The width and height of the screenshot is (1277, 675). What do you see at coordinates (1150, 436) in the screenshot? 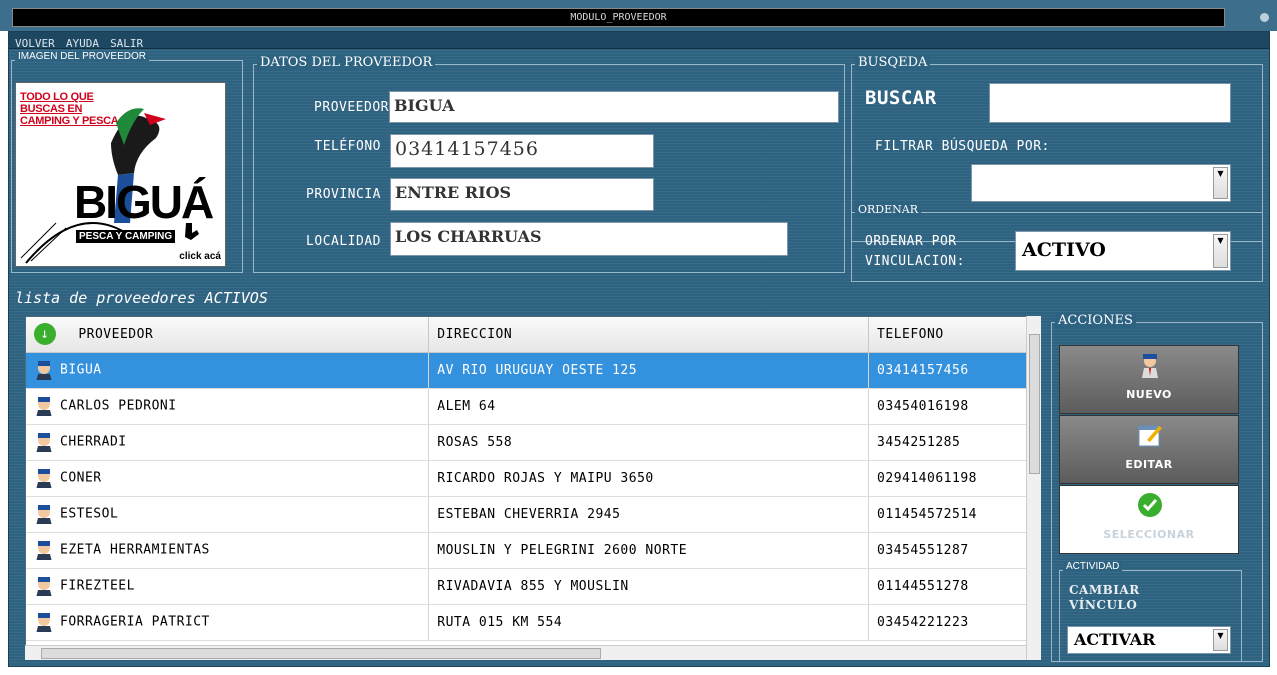
I see `edit-icon` at bounding box center [1150, 436].